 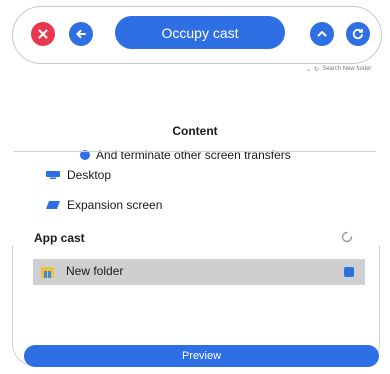 I want to click on screen-item-expansion: Expansion screen, so click(x=104, y=205).